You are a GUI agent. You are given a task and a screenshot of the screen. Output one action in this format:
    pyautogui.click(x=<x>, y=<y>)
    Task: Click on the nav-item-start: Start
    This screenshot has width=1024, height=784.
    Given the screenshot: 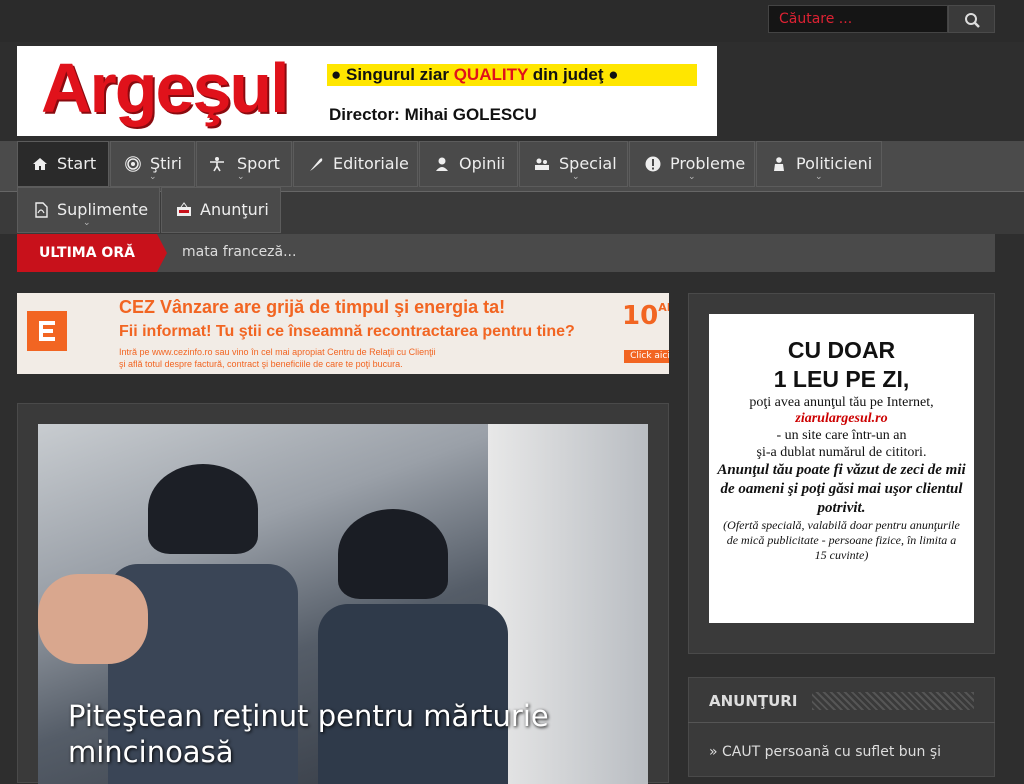 What is the action you would take?
    pyautogui.click(x=63, y=164)
    